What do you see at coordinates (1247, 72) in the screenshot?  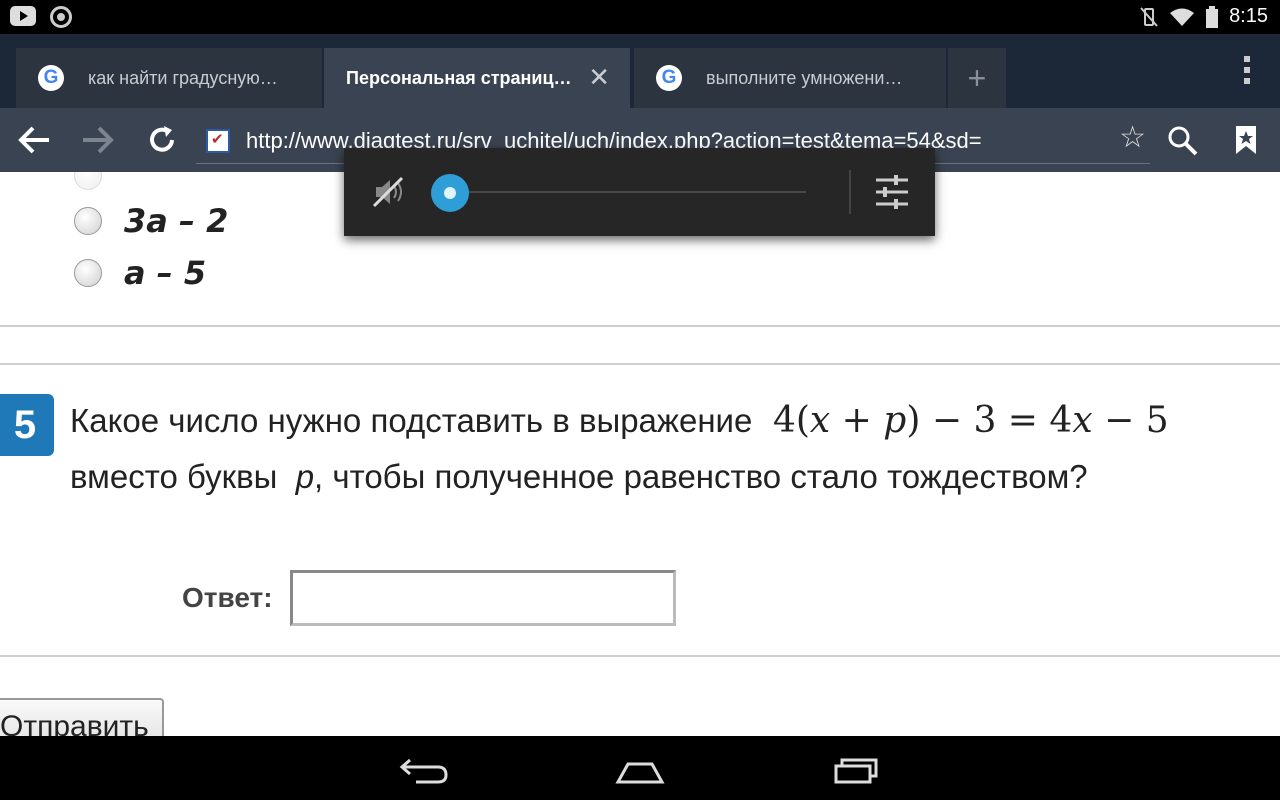 I see `menu-icon` at bounding box center [1247, 72].